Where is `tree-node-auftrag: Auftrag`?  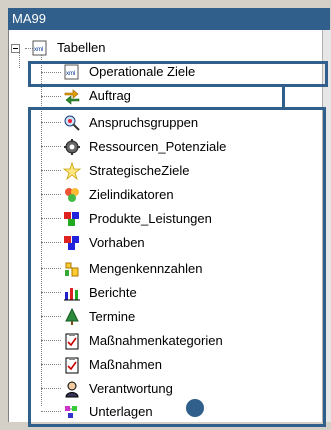
tree-node-auftrag: Auftrag is located at coordinates (163, 96).